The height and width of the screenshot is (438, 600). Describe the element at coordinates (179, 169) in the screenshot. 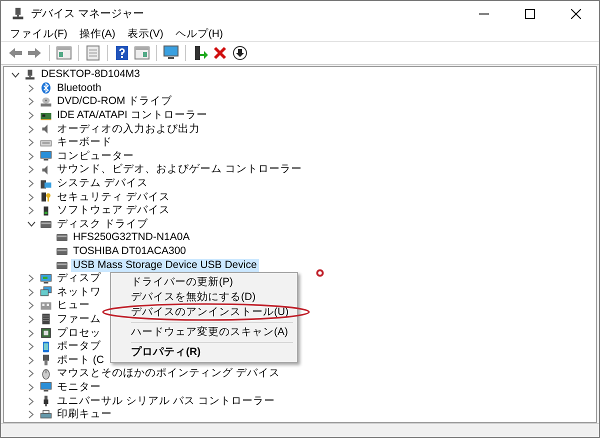

I see `tree-item: サウンド、ビデオ、およびゲーム コントローラー` at that location.